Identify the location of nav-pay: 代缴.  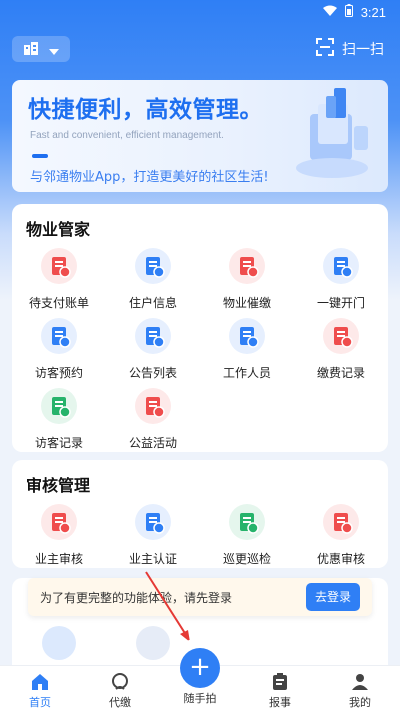
(120, 691).